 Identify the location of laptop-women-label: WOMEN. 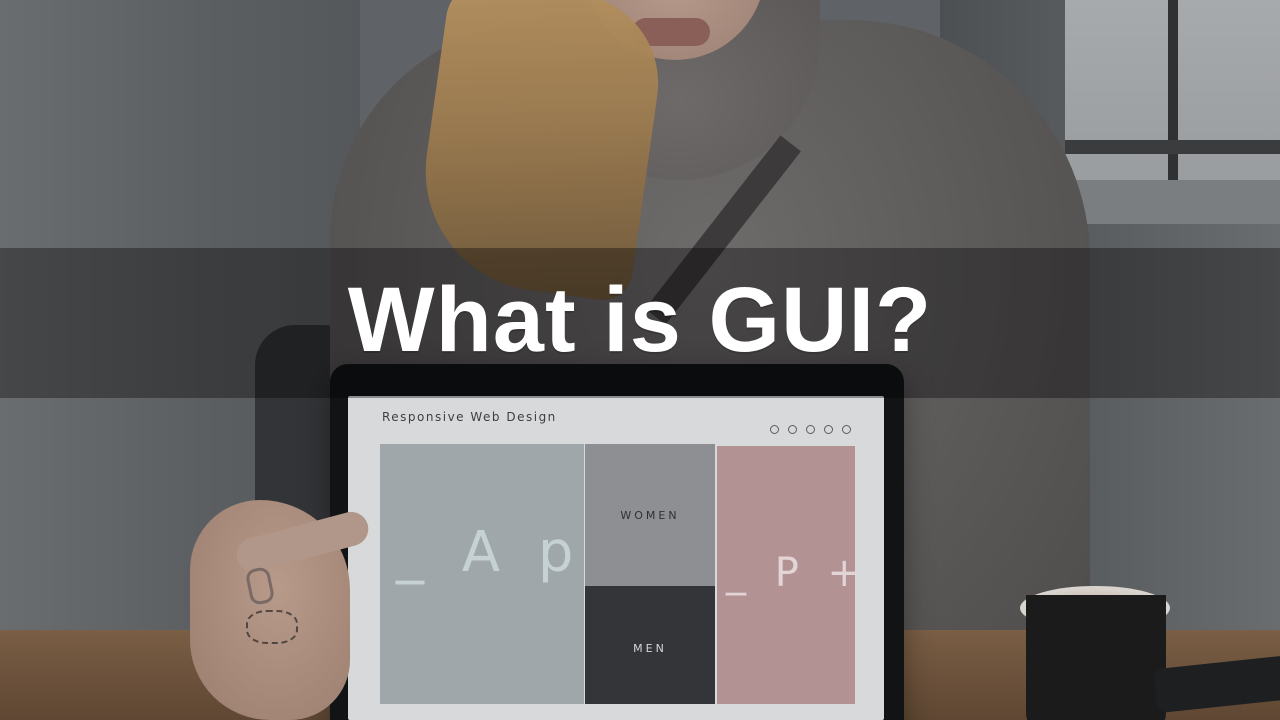
(650, 515).